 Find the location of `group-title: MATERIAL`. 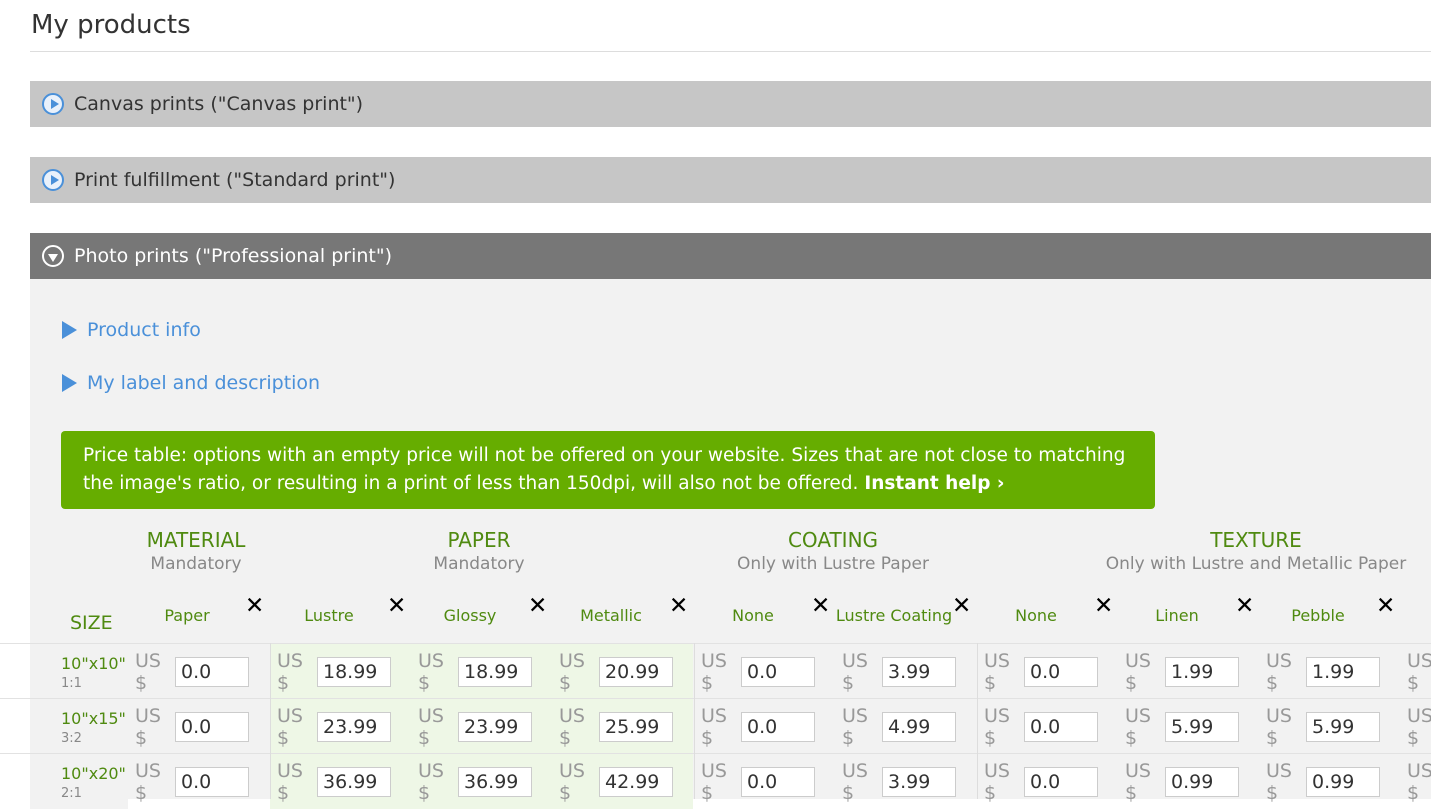

group-title: MATERIAL is located at coordinates (196, 540).